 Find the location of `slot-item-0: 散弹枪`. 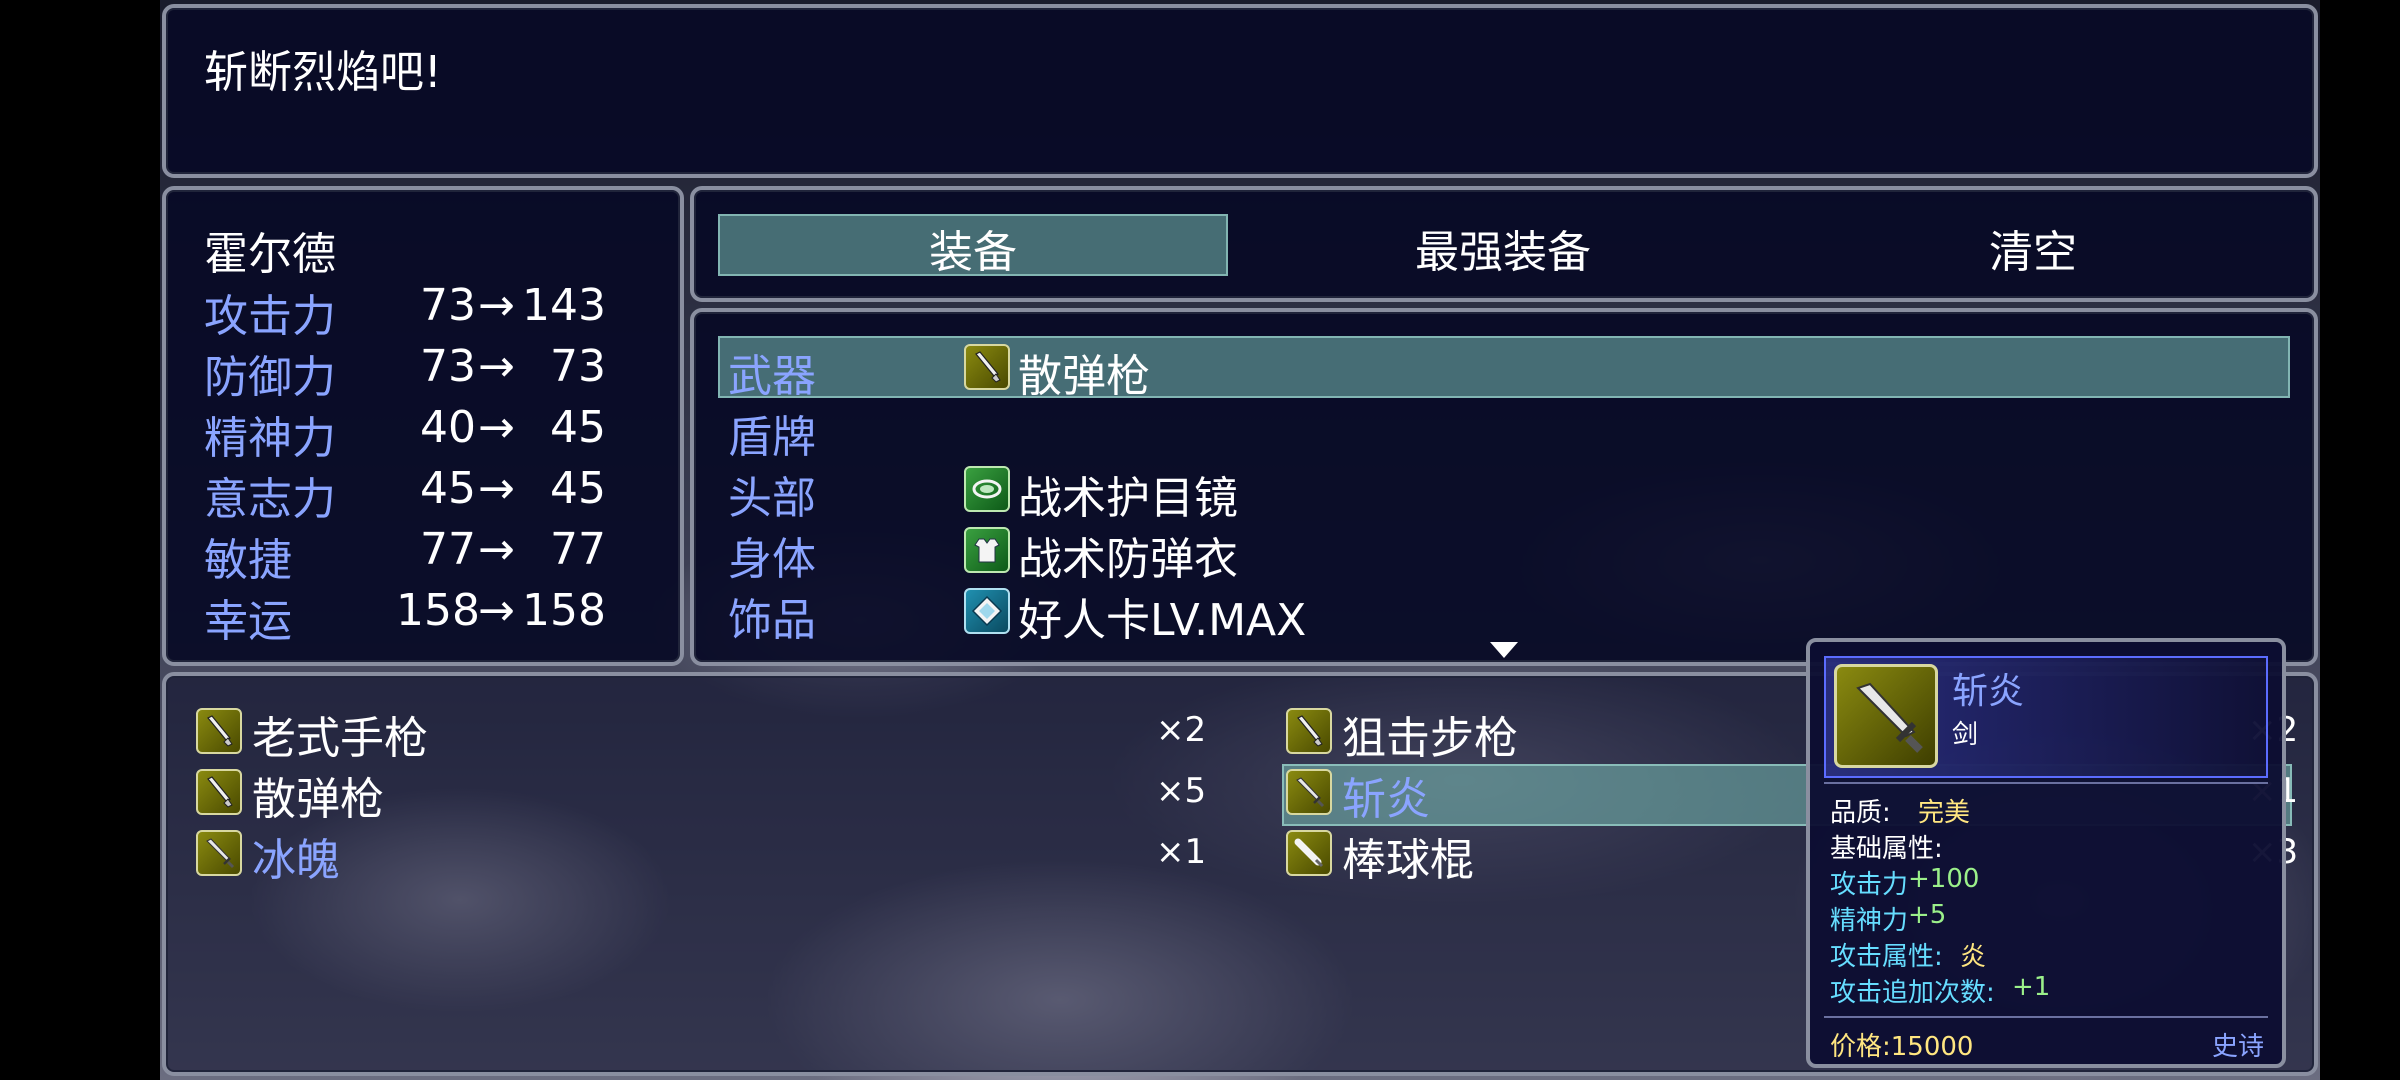

slot-item-0: 散弹枪 is located at coordinates (1084, 372).